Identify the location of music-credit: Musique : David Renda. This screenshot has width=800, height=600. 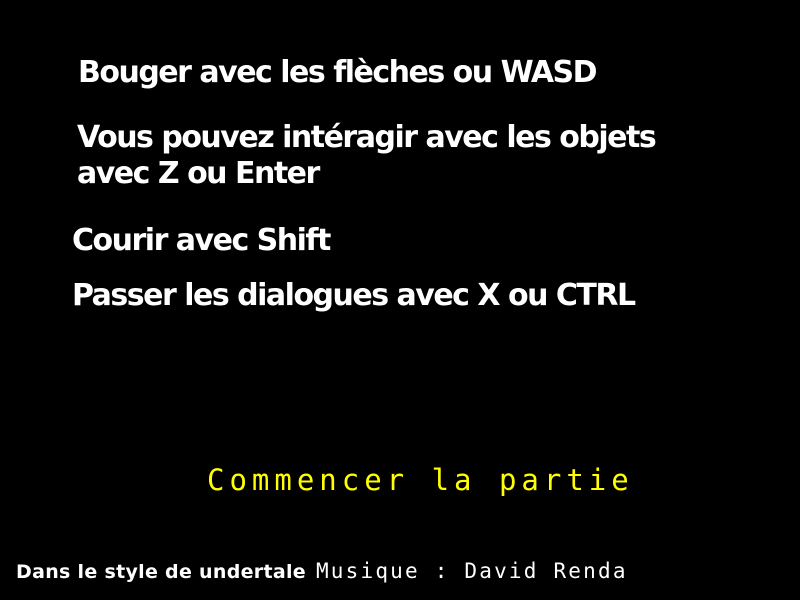
(471, 571).